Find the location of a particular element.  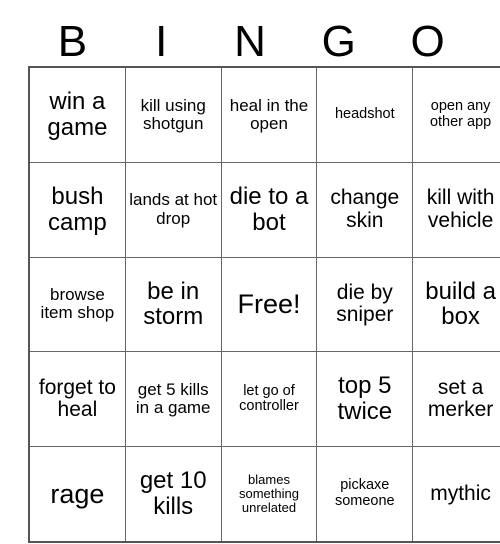

bingo-cell: forget to heal is located at coordinates (77, 399).